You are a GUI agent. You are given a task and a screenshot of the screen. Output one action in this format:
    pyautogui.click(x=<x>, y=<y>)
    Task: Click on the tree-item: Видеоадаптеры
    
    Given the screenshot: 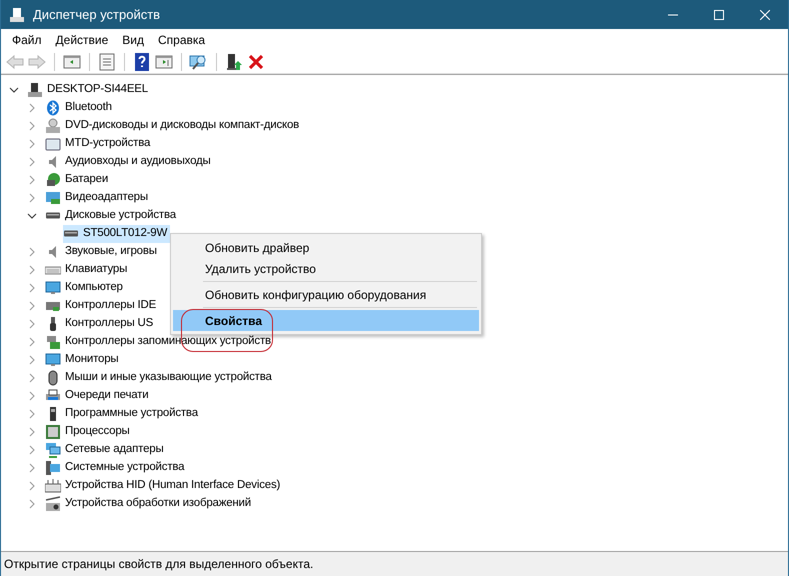 What is the action you would take?
    pyautogui.click(x=98, y=198)
    